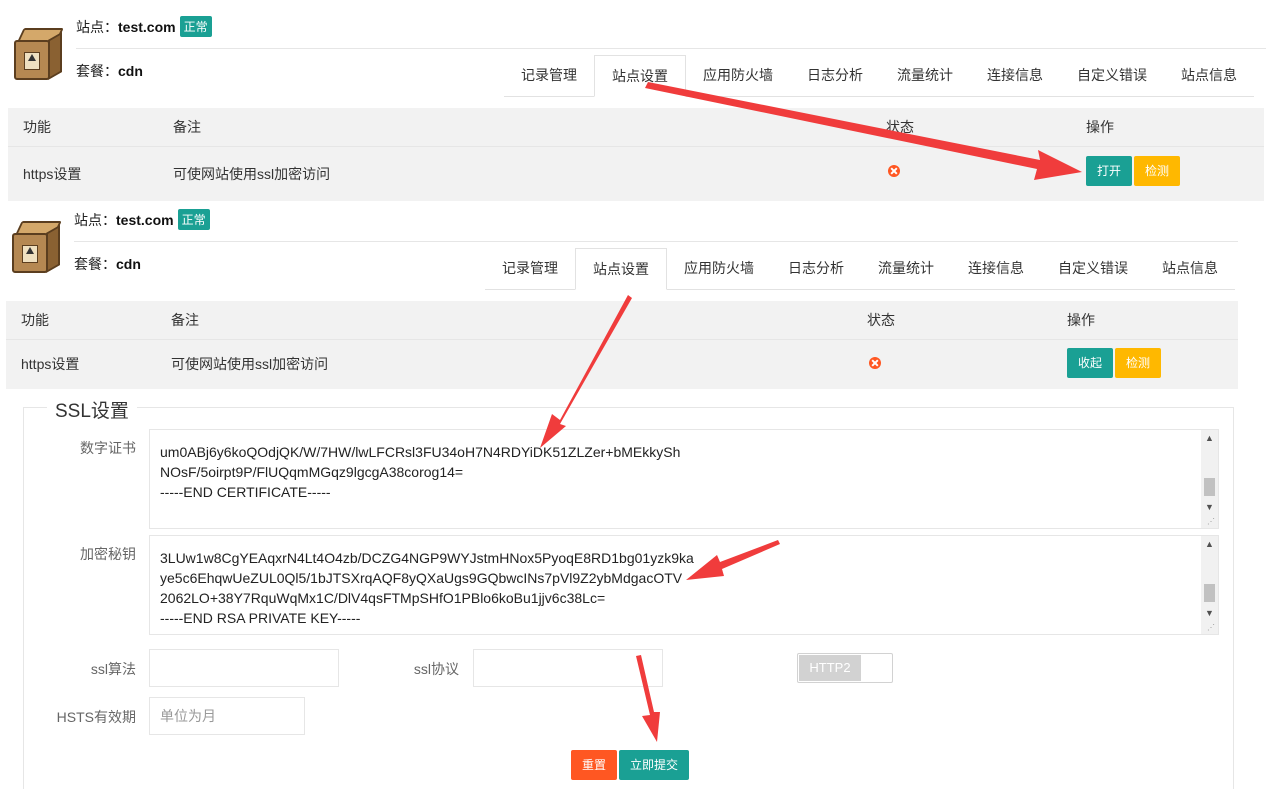  I want to click on ssl-legend: SSL设置, so click(92, 409).